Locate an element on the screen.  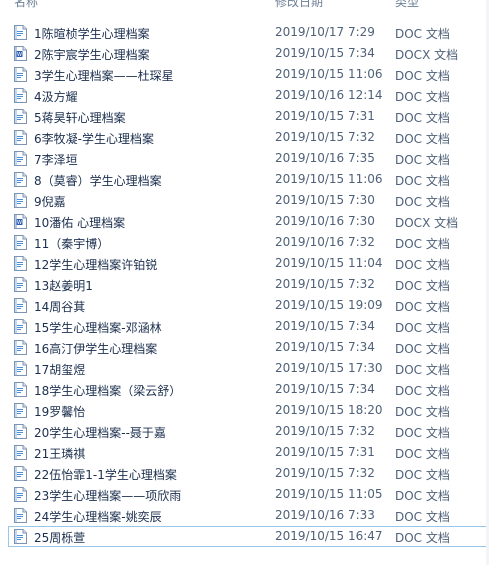
file-date-modified: 2019/10/16 7:33 is located at coordinates (325, 515).